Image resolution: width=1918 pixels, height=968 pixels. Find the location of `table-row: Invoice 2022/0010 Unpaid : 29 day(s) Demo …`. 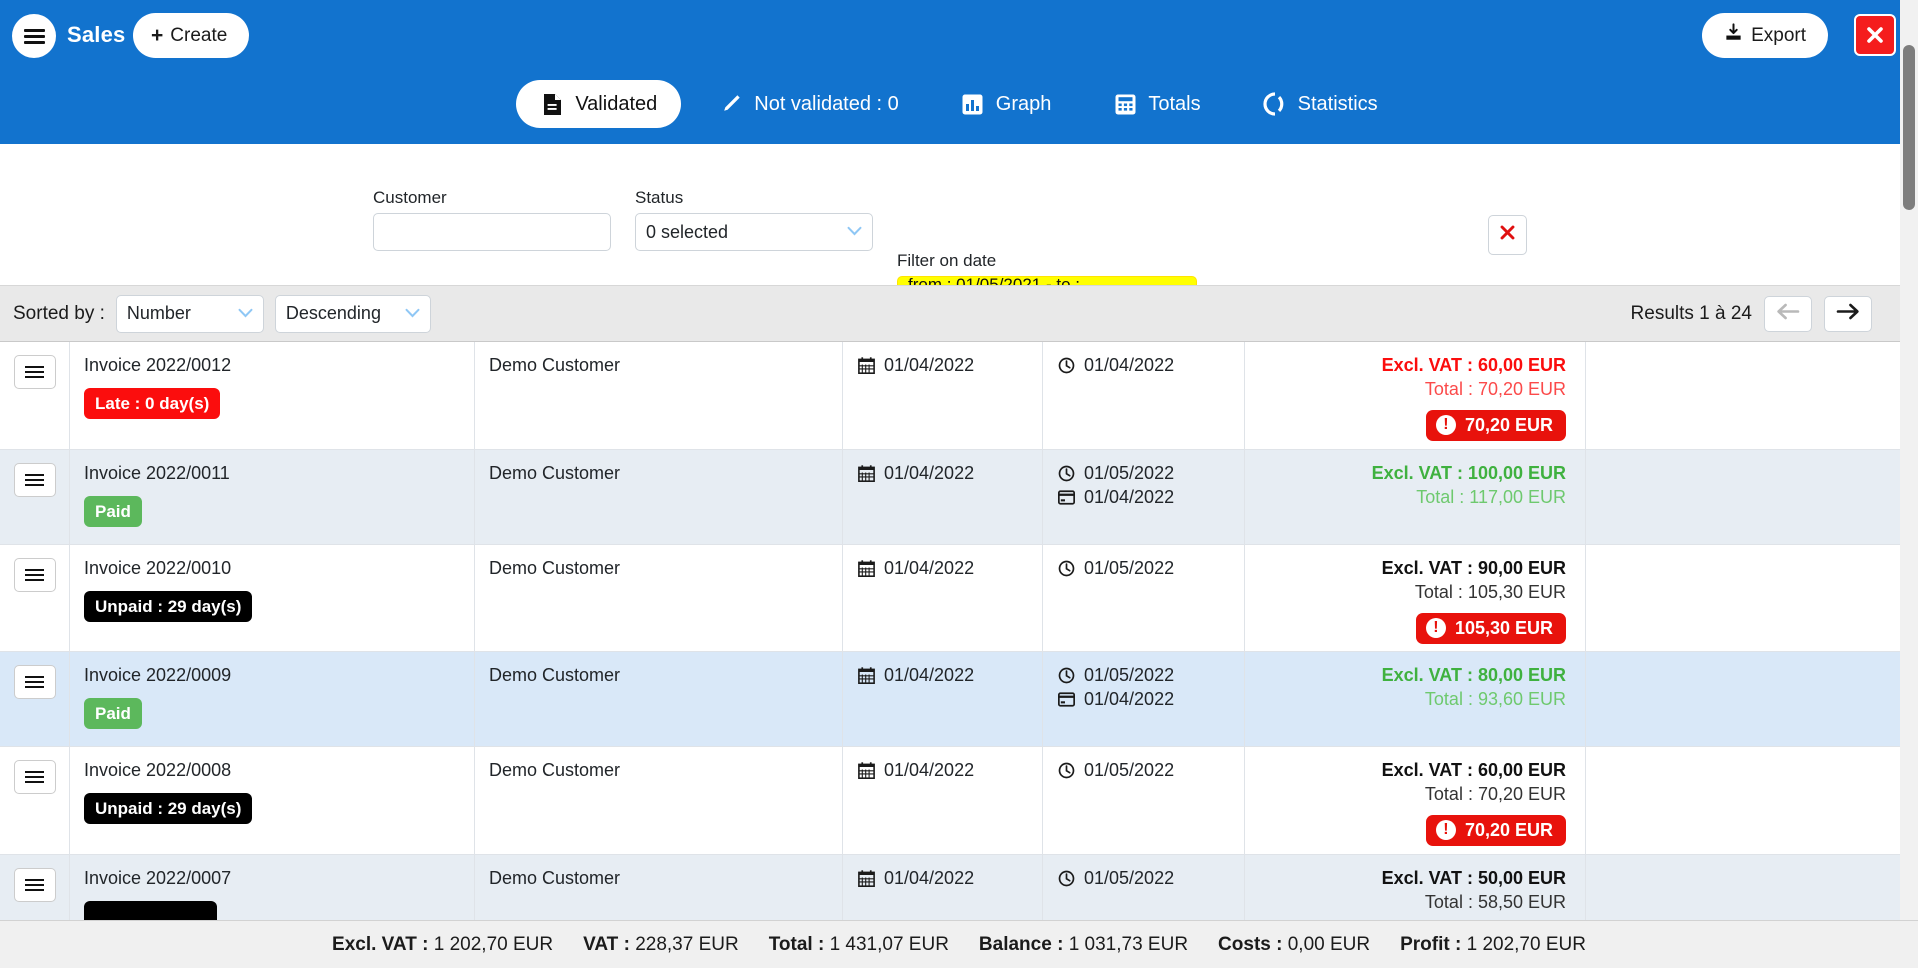

table-row: Invoice 2022/0010 Unpaid : 29 day(s) Demo … is located at coordinates (950, 598).